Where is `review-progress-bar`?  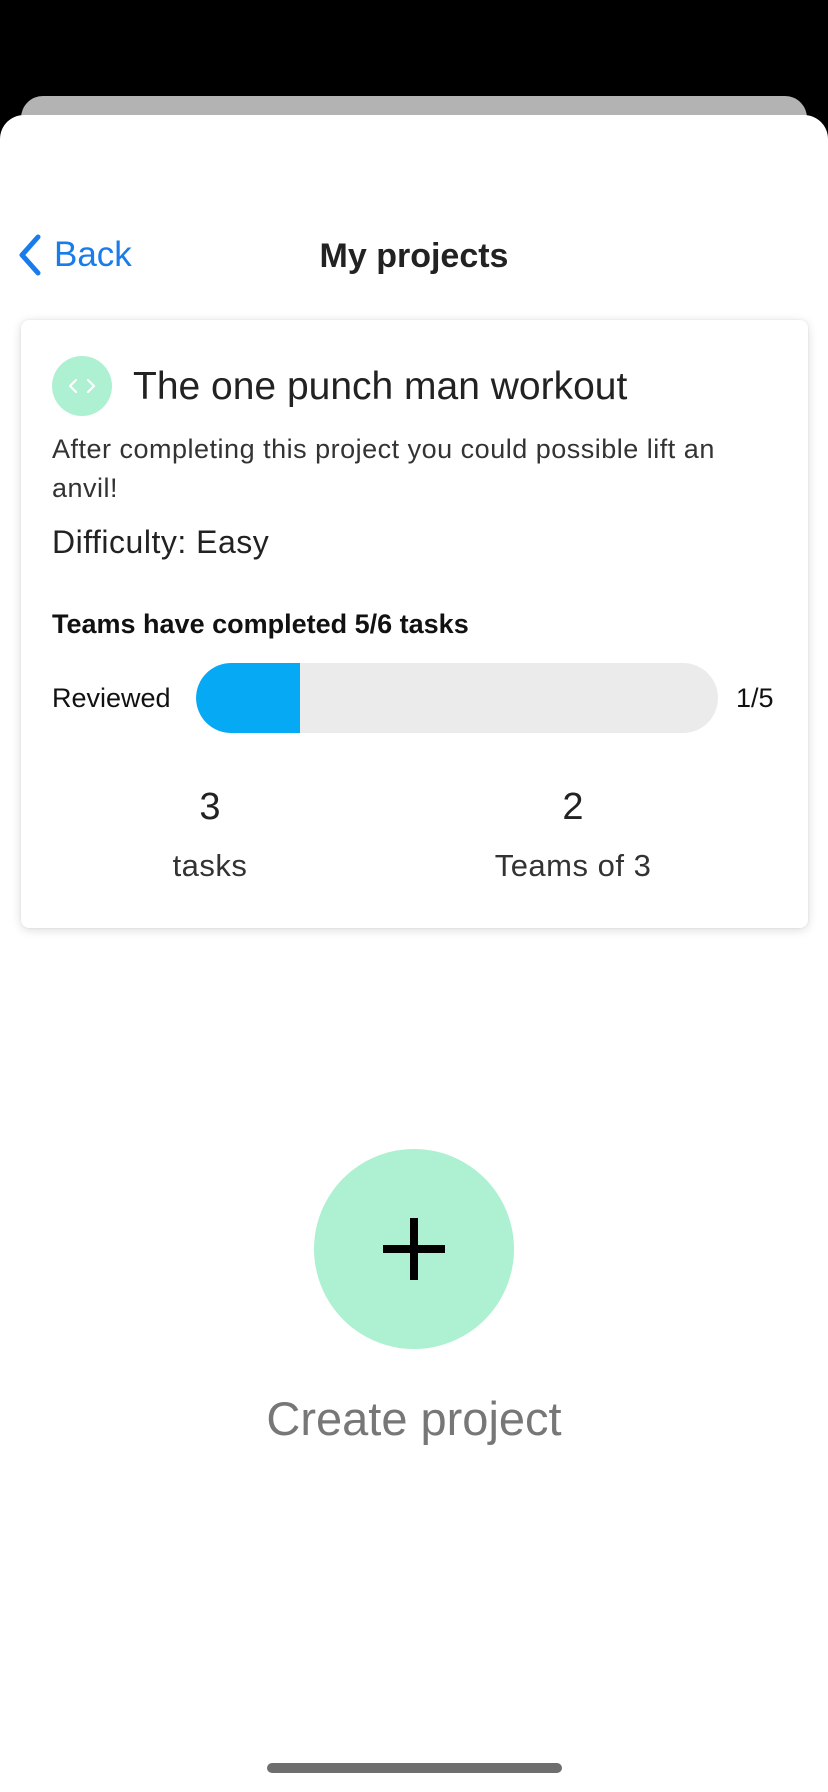 review-progress-bar is located at coordinates (457, 698).